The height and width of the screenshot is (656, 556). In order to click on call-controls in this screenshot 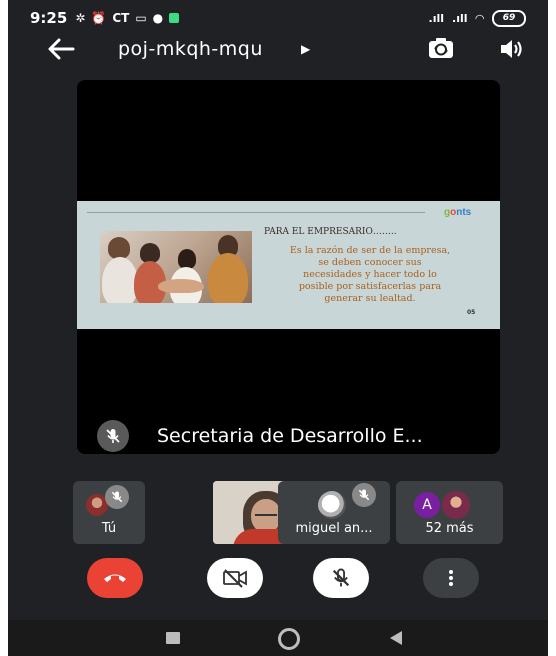, I will do `click(278, 583)`.